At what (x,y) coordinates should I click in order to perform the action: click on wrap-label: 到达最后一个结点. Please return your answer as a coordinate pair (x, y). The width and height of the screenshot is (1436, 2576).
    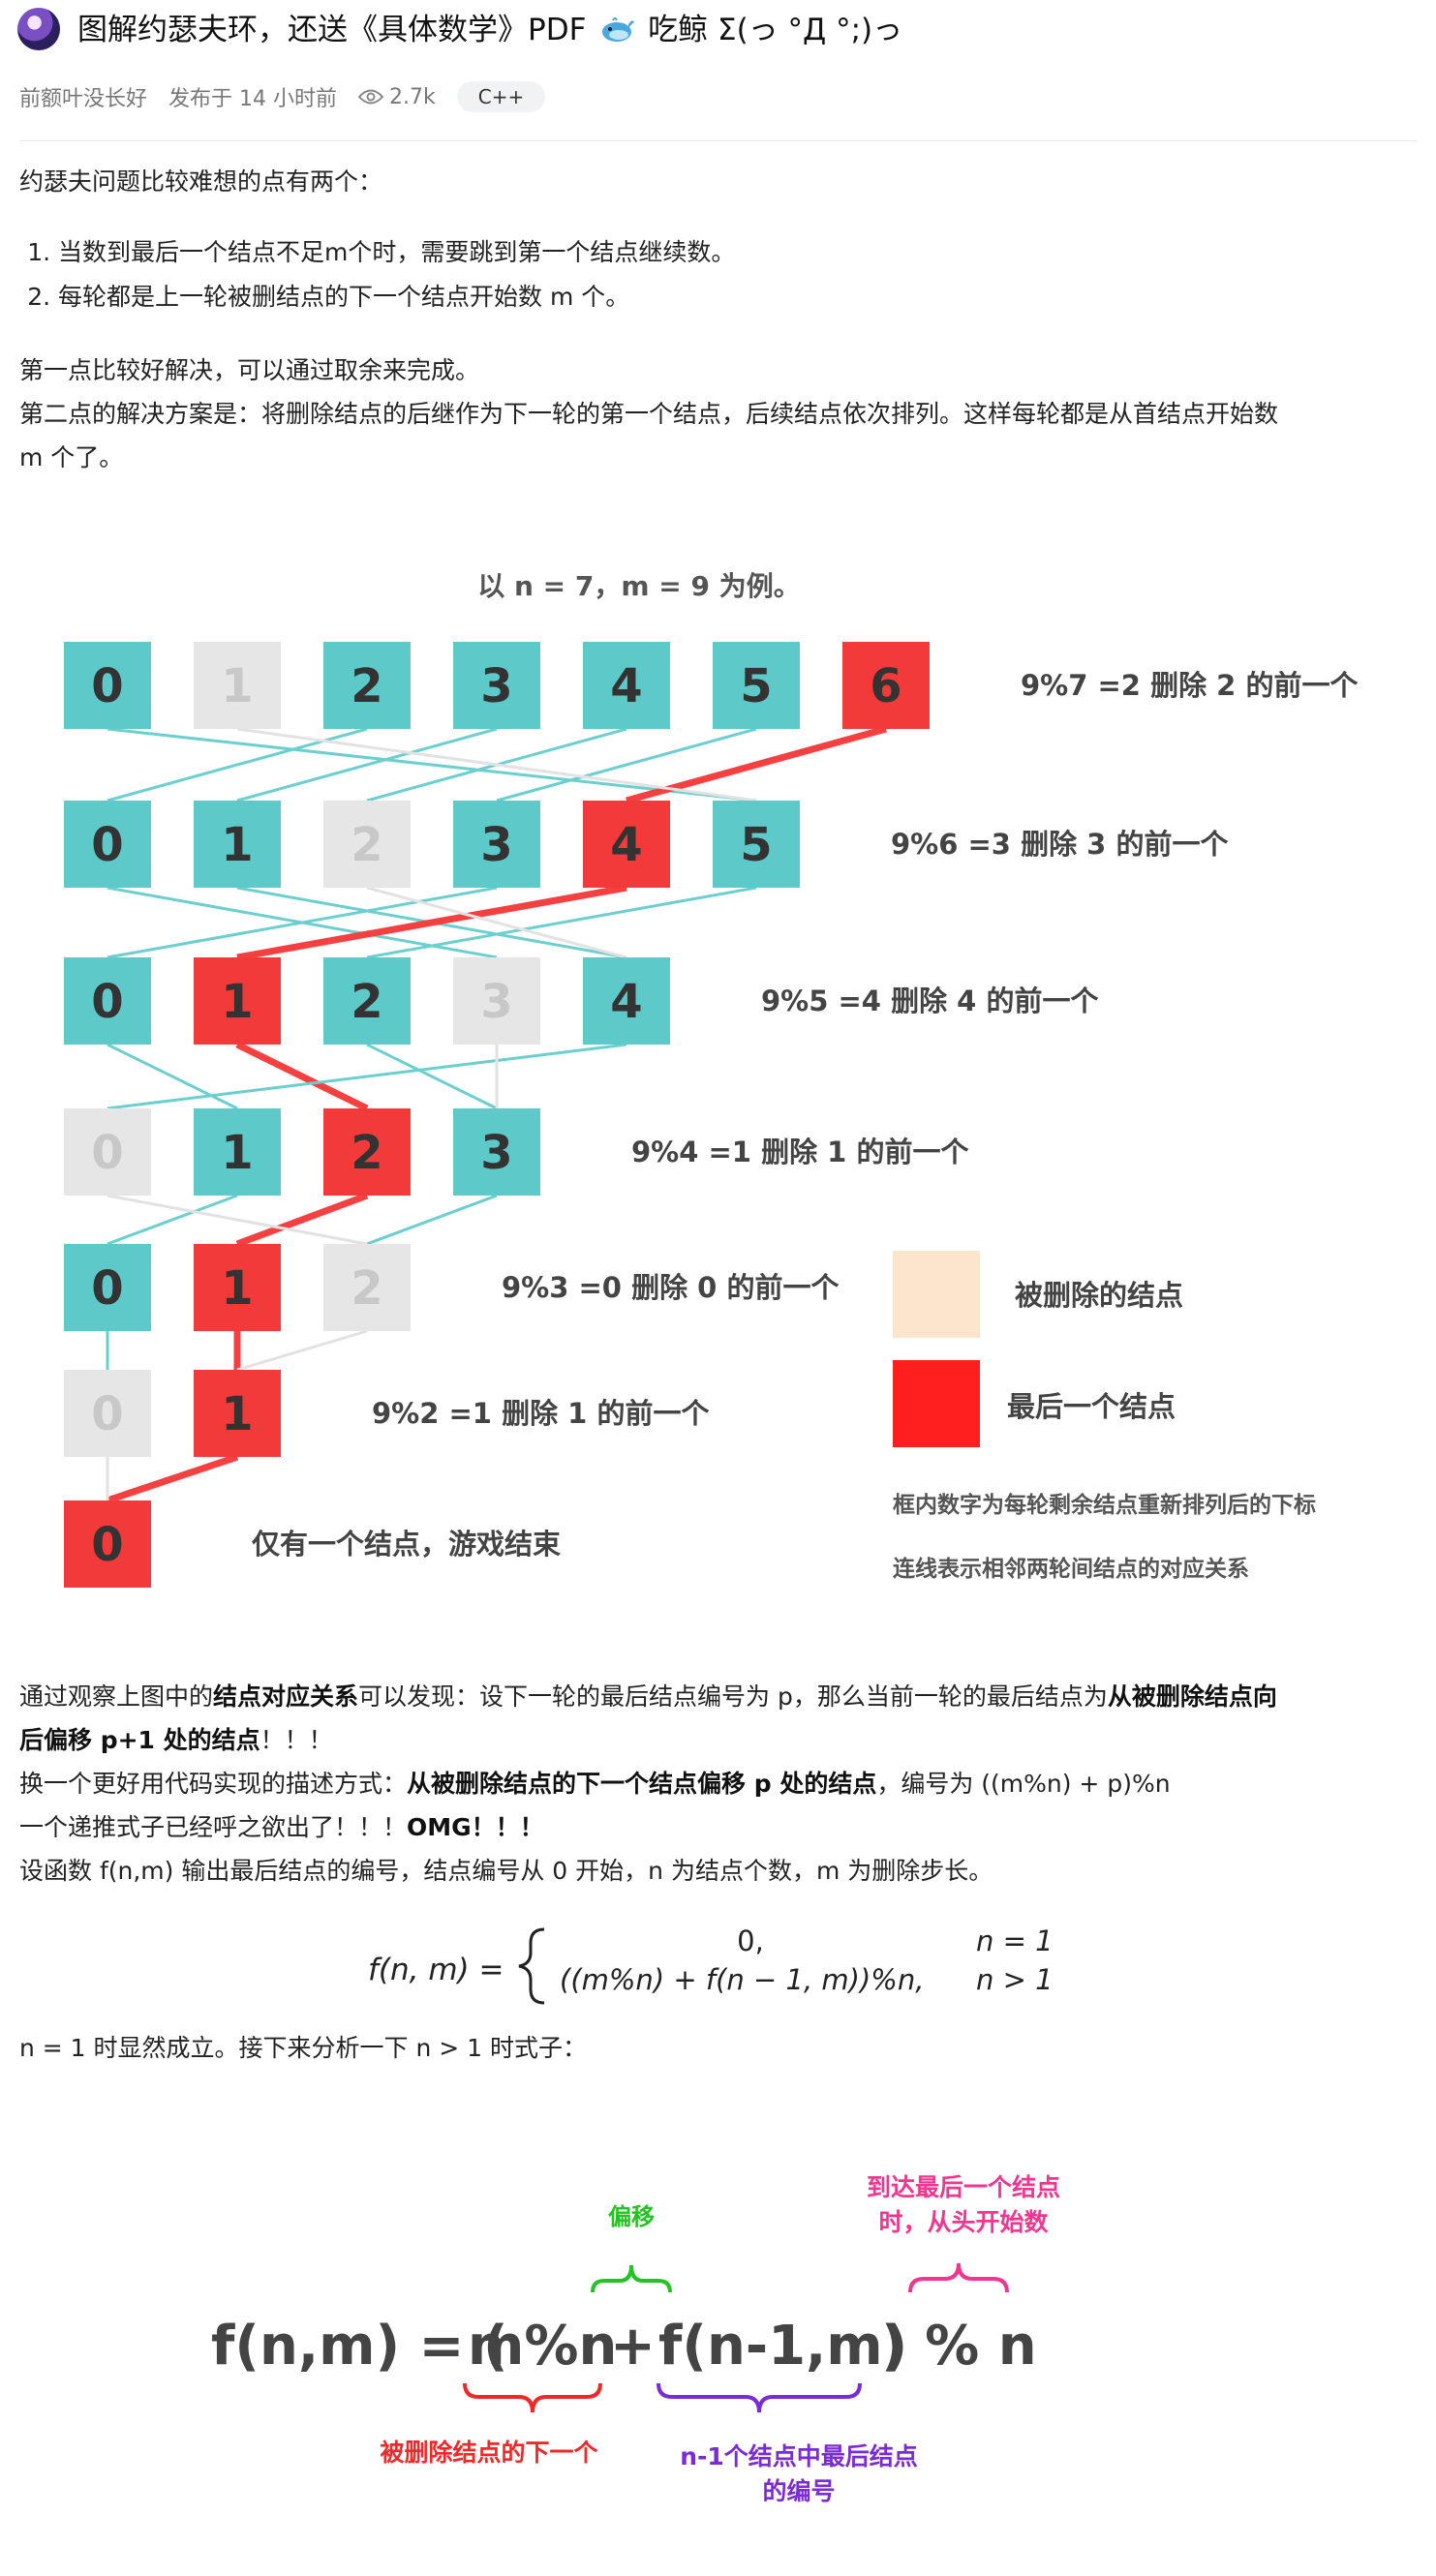
    Looking at the image, I should click on (963, 2187).